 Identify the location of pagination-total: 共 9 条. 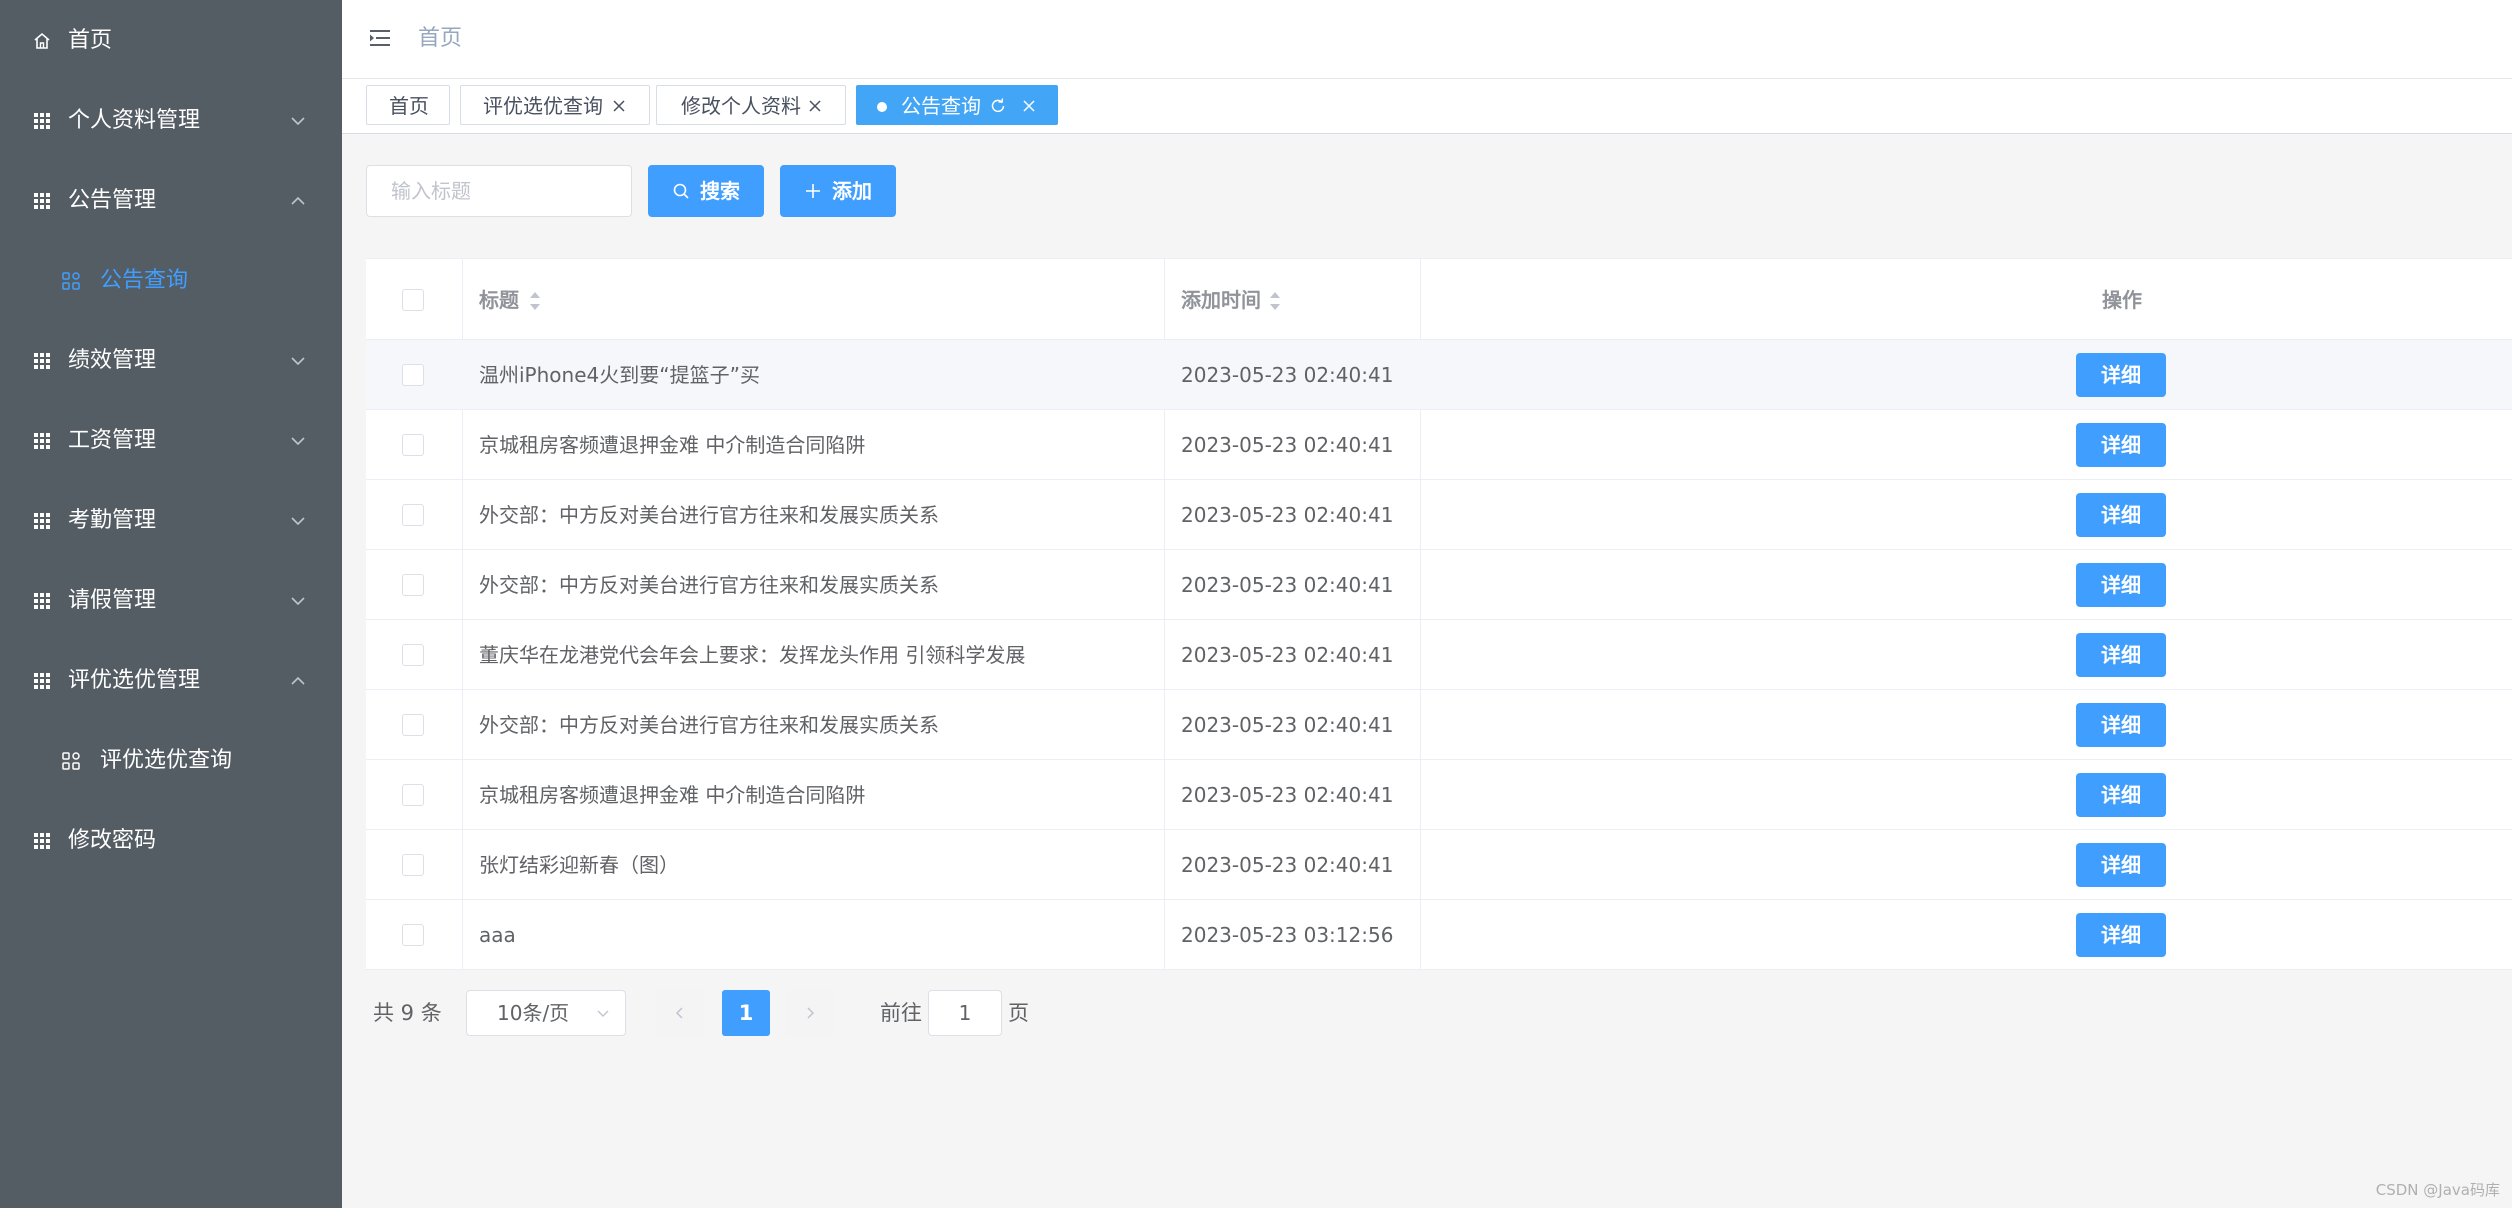
(407, 1013).